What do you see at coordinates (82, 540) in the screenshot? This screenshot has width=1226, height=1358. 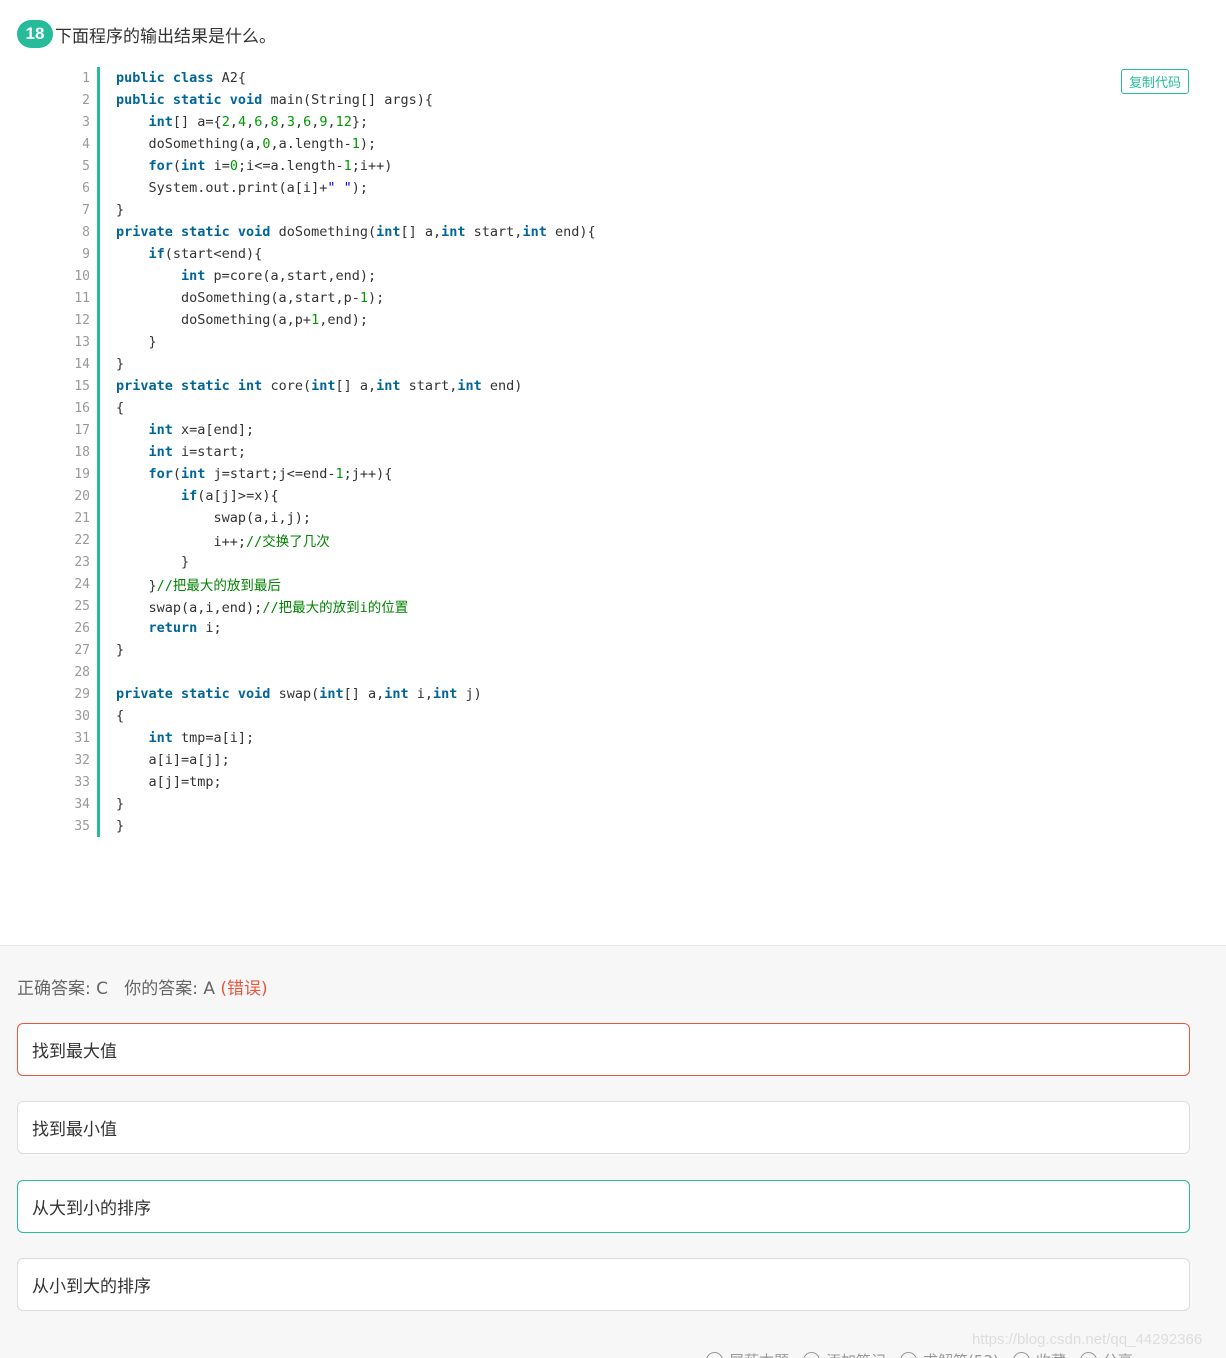 I see `line-number: 22` at bounding box center [82, 540].